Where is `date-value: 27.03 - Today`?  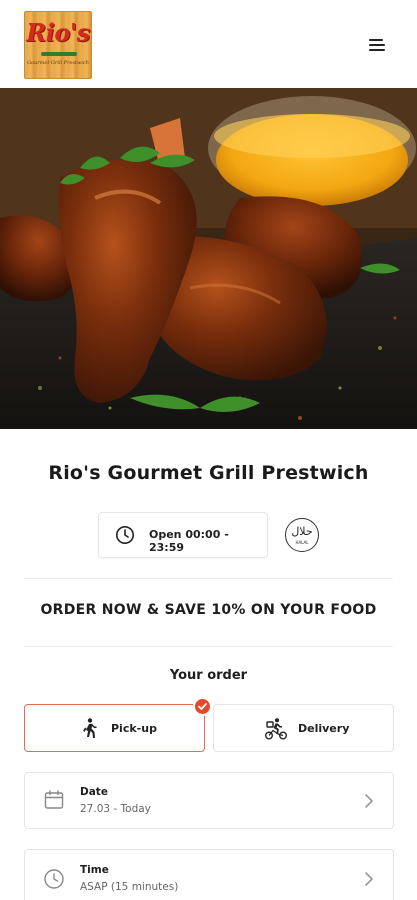 date-value: 27.03 - Today is located at coordinates (115, 809).